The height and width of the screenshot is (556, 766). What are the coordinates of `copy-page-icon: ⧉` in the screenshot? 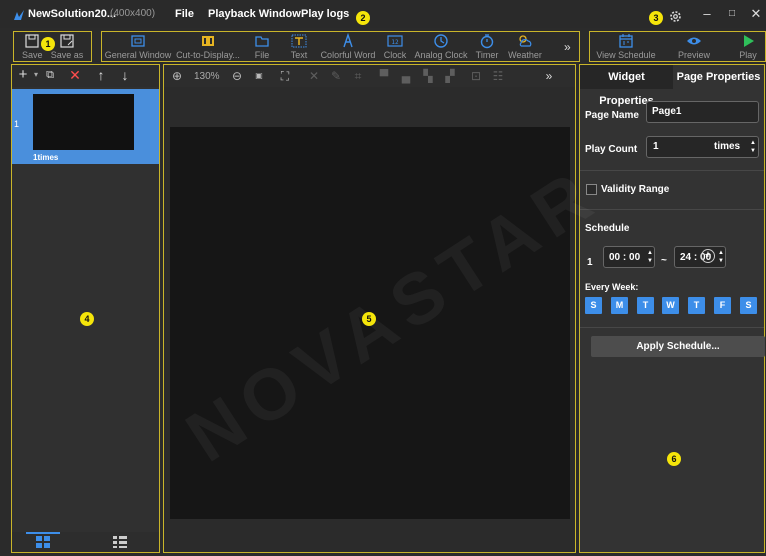 It's located at (50, 75).